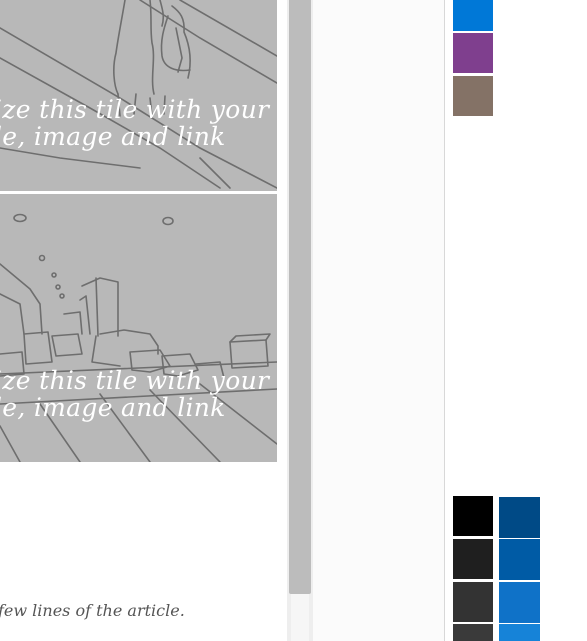 The height and width of the screenshot is (641, 587). I want to click on tile-1-caption-line-1: ize this tile with your, so click(135, 109).